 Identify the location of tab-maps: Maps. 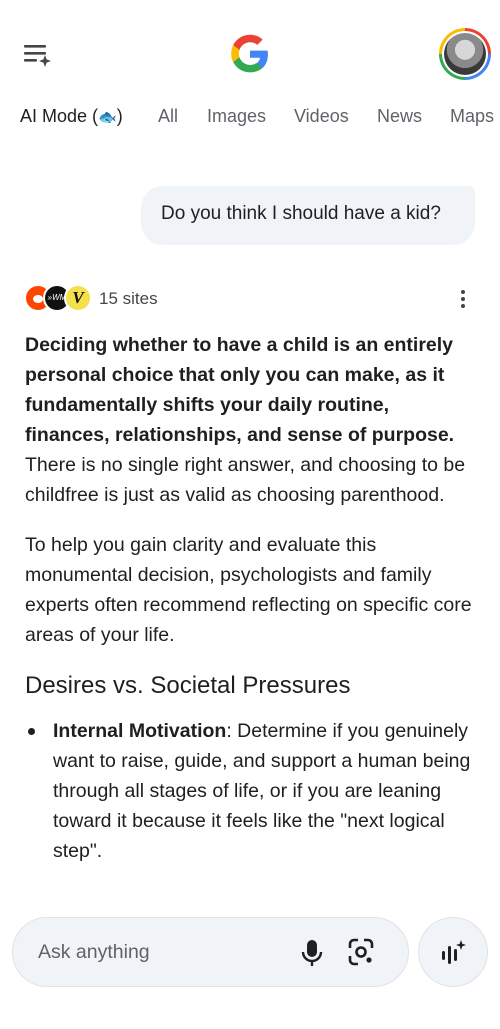
(472, 116).